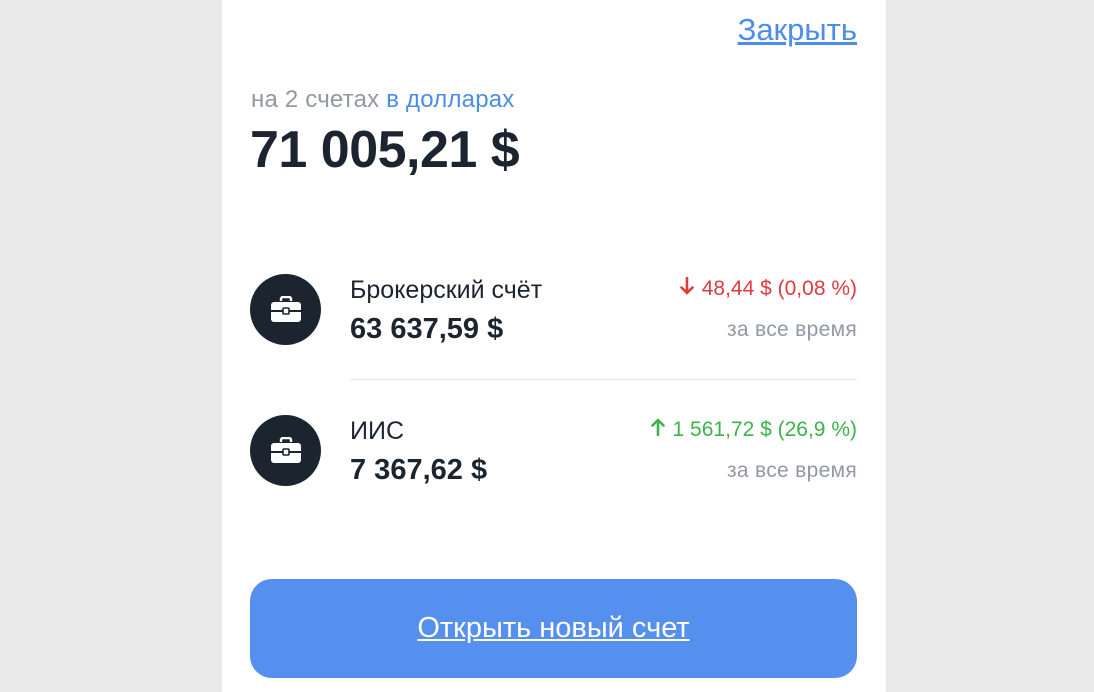 The height and width of the screenshot is (692, 1094). I want to click on currency-switch-link: в долларах, so click(450, 99).